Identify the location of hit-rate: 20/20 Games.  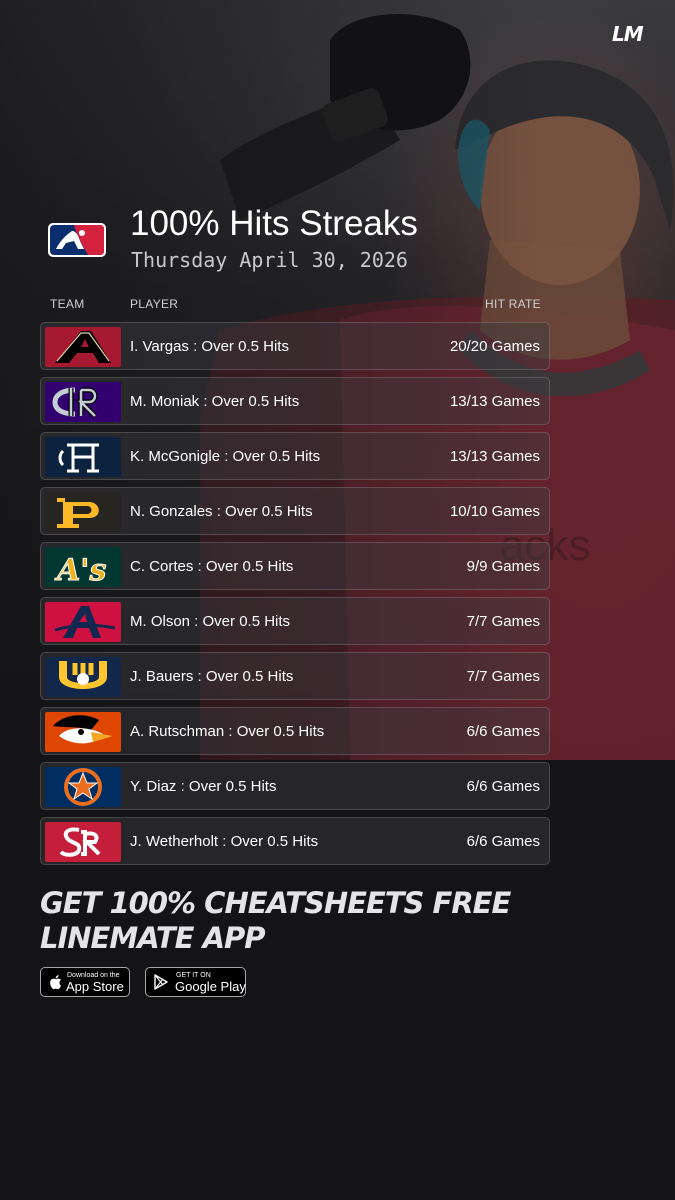
(494, 346).